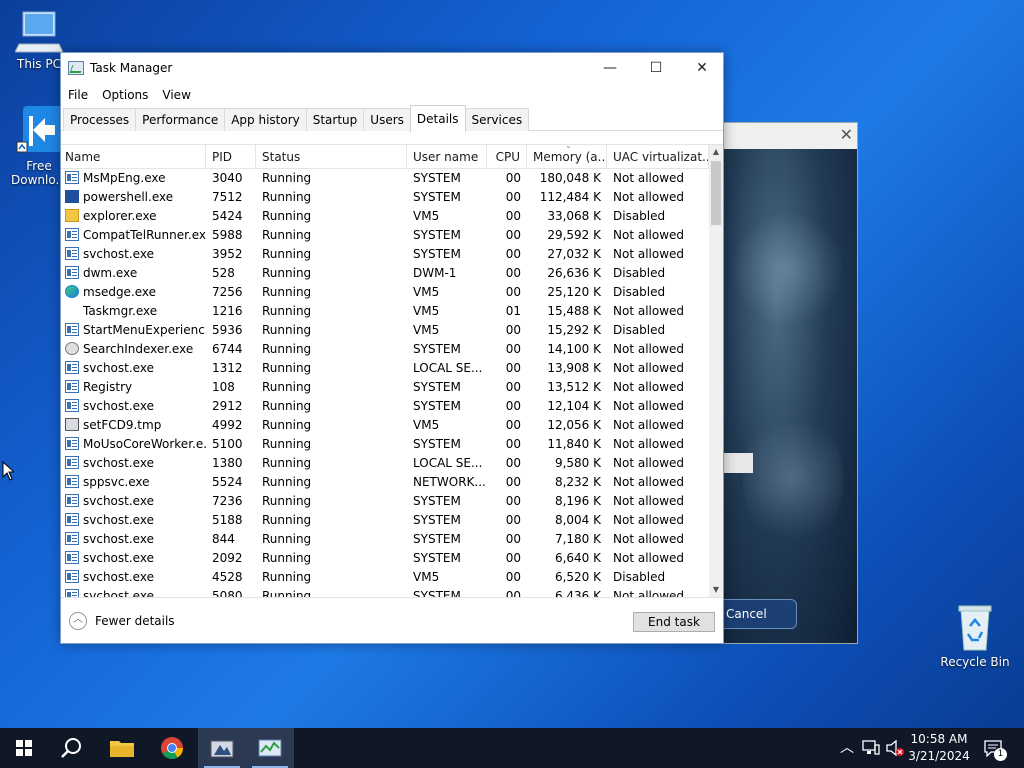 Image resolution: width=1024 pixels, height=768 pixels. Describe the element at coordinates (702, 68) in the screenshot. I see `close-button: ✕` at that location.